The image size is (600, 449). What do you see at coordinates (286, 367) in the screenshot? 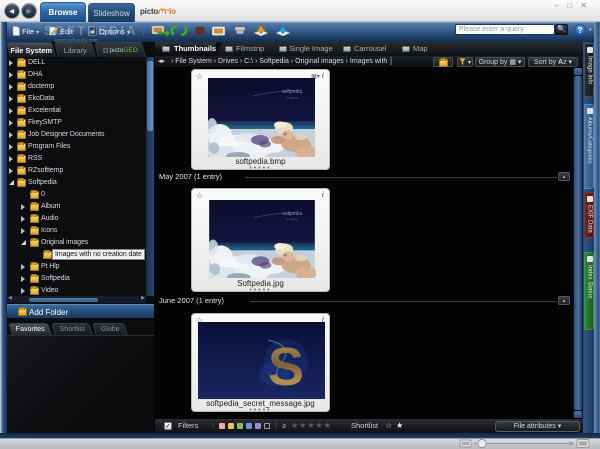
I see `svg-text: S` at bounding box center [286, 367].